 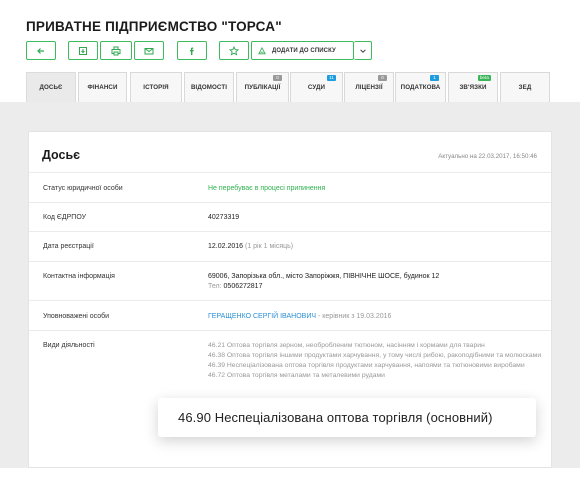 I want to click on person-role: - керівник з 19.03.2016, so click(x=354, y=316).